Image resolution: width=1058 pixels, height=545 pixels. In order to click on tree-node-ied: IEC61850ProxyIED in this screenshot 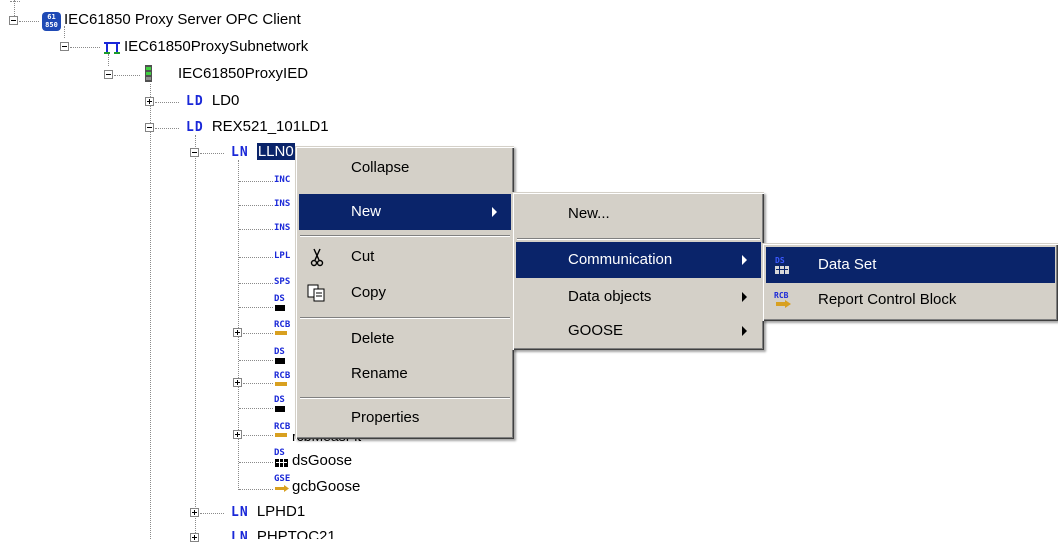, I will do `click(243, 73)`.